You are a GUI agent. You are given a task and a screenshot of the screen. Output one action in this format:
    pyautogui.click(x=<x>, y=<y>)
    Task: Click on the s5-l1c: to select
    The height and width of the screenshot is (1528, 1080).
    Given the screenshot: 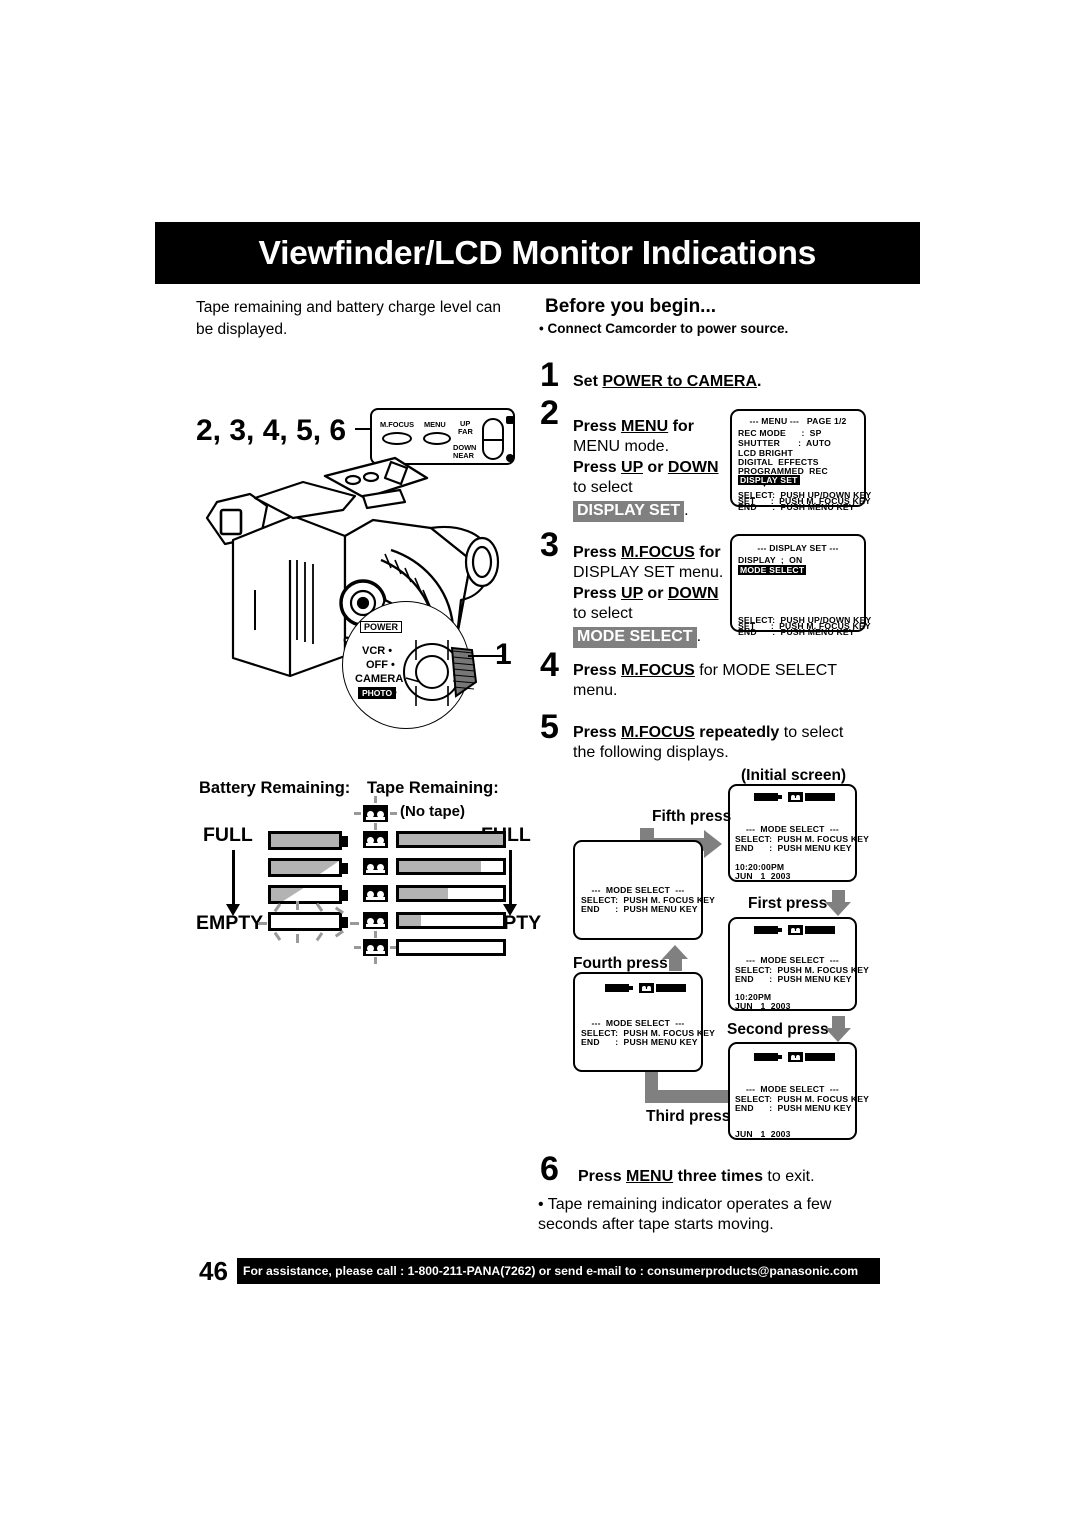 What is the action you would take?
    pyautogui.click(x=811, y=732)
    